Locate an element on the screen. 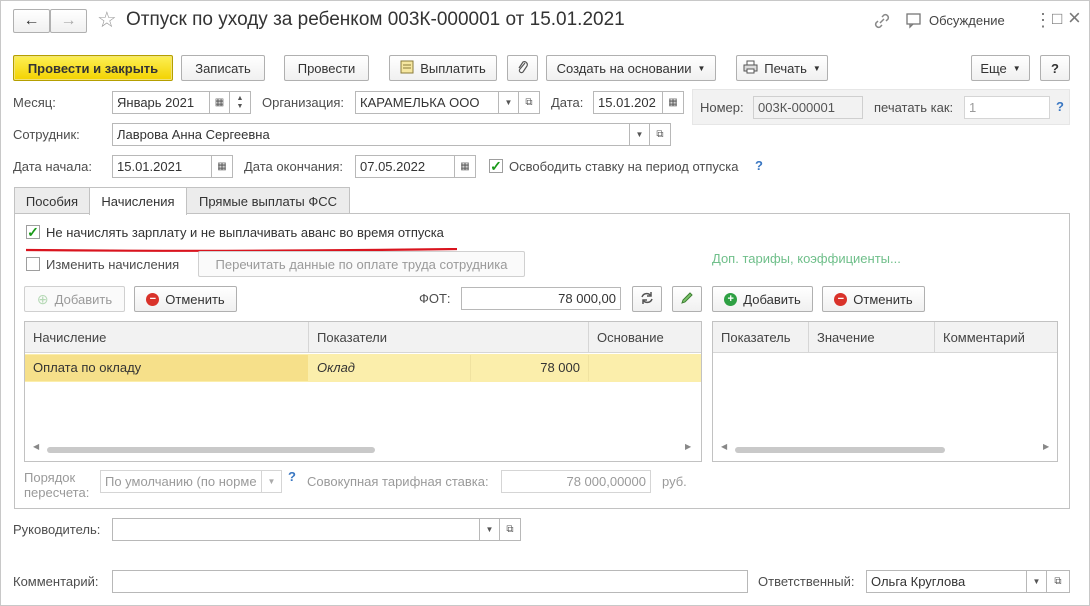 This screenshot has height=606, width=1090. start-date-label: Дата начала: is located at coordinates (52, 166).